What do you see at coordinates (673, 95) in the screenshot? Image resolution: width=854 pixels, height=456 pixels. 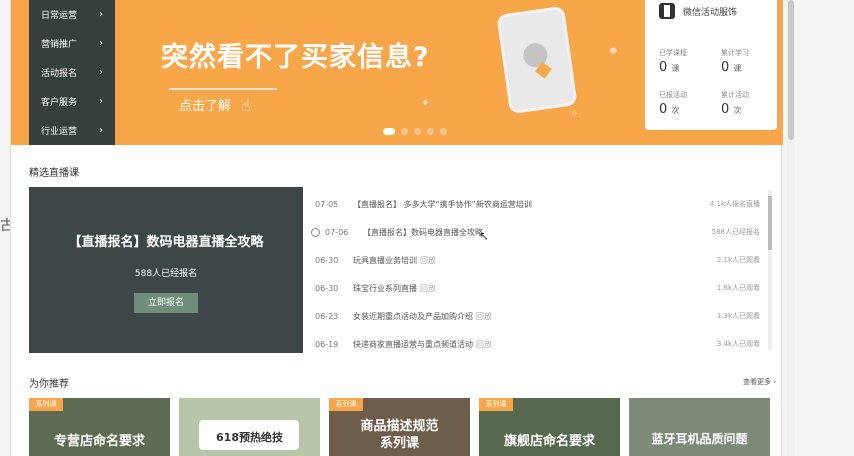 I see `stat-label: 已报活动` at bounding box center [673, 95].